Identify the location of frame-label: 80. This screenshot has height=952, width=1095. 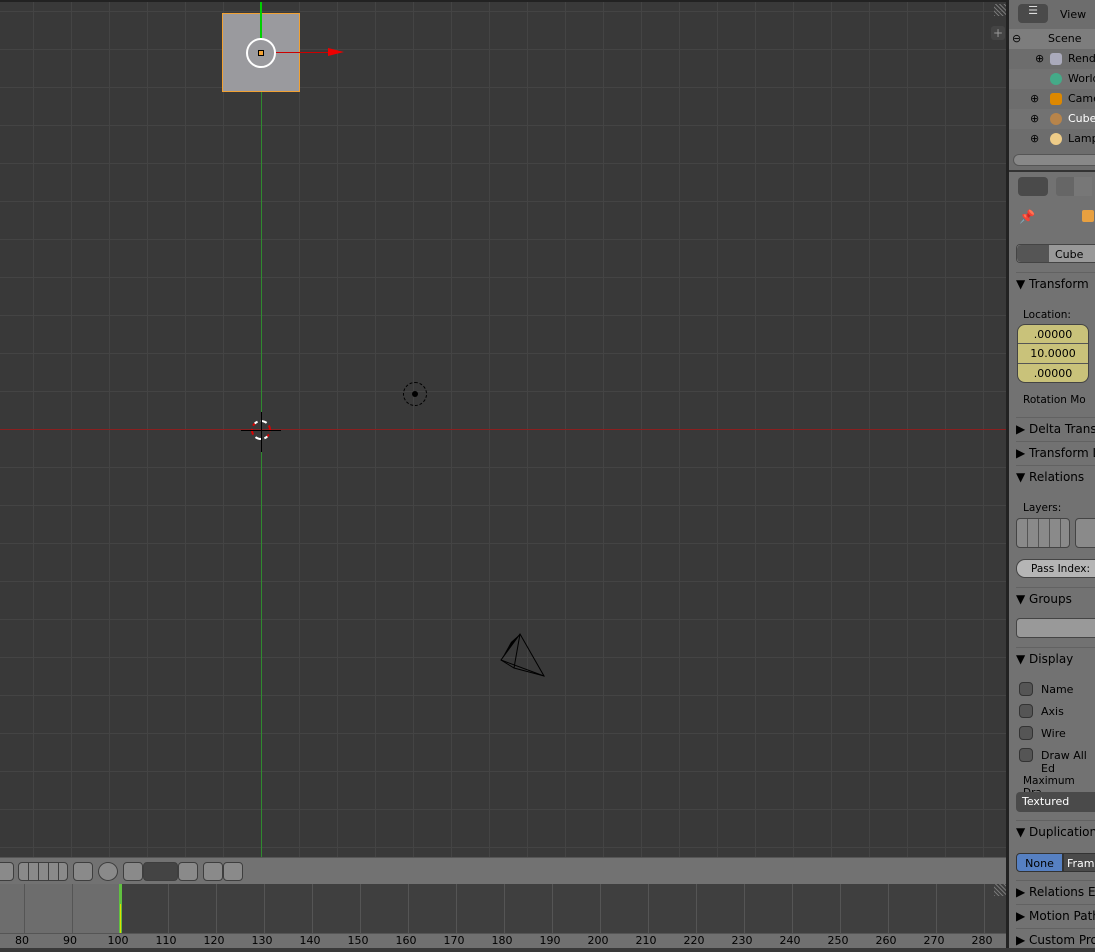
(22, 940).